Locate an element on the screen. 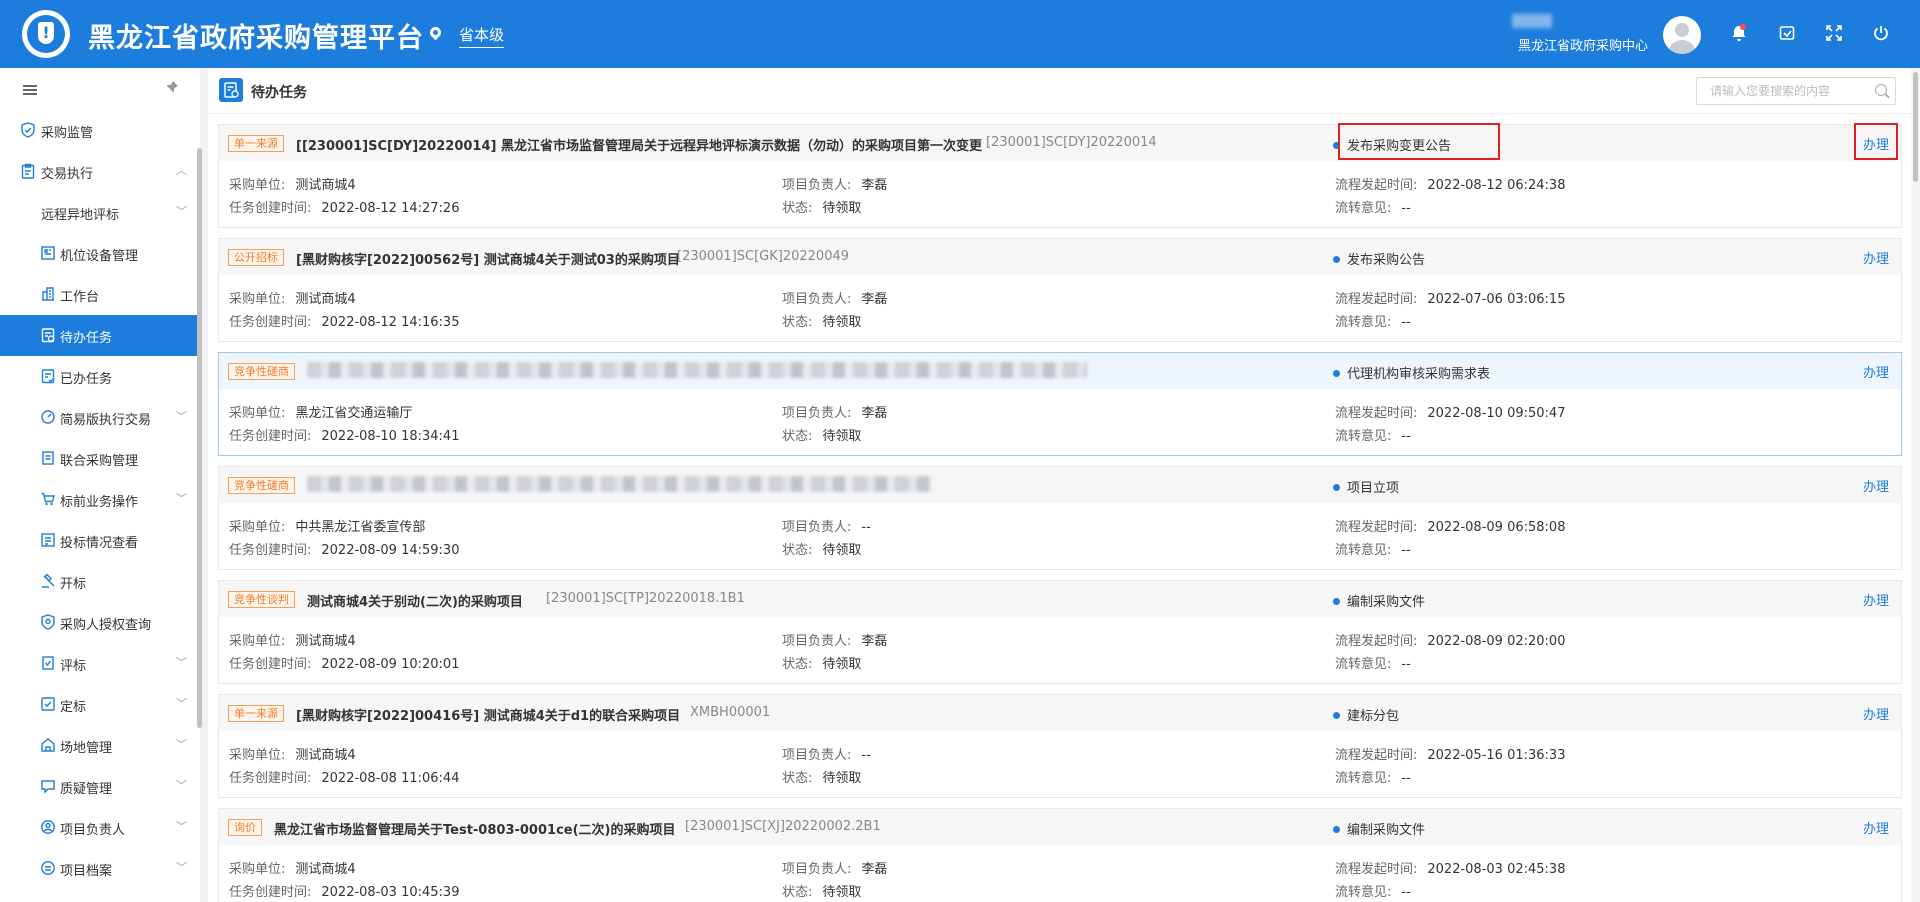 This screenshot has height=902, width=1920. sidebar-item-evaluation: 评标 ﹀ is located at coordinates (100, 663).